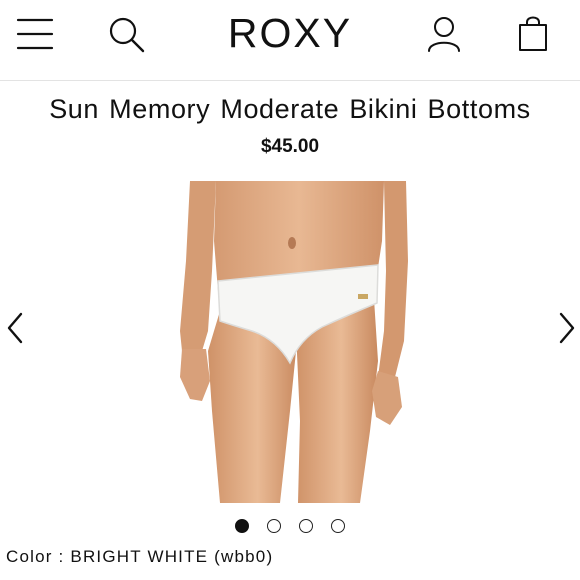 This screenshot has width=580, height=580. I want to click on account-icon, so click(444, 34).